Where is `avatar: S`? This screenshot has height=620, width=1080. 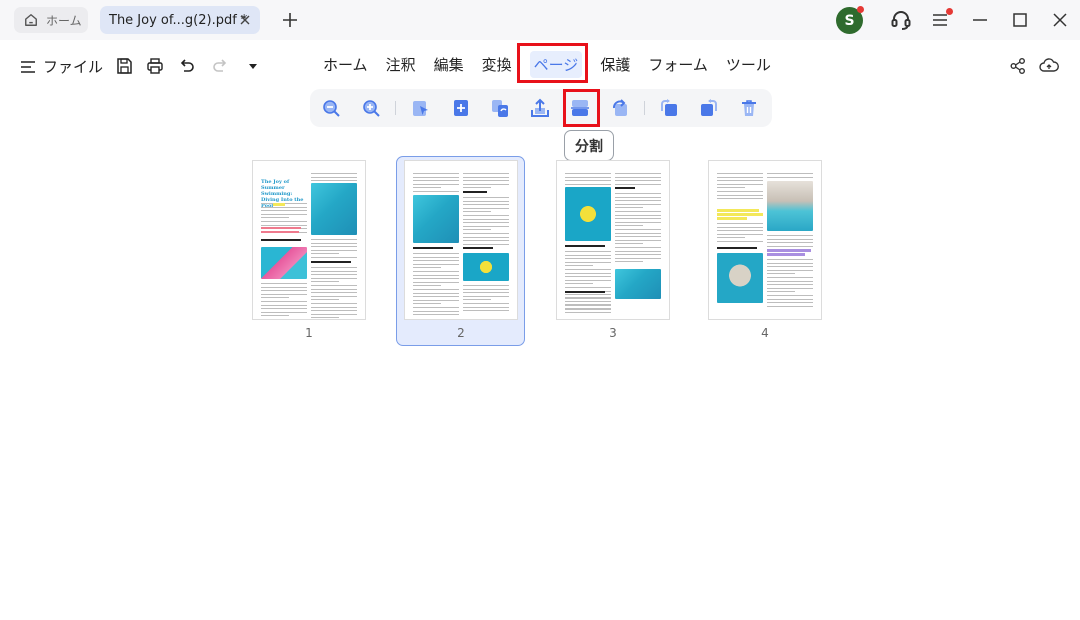 avatar: S is located at coordinates (850, 20).